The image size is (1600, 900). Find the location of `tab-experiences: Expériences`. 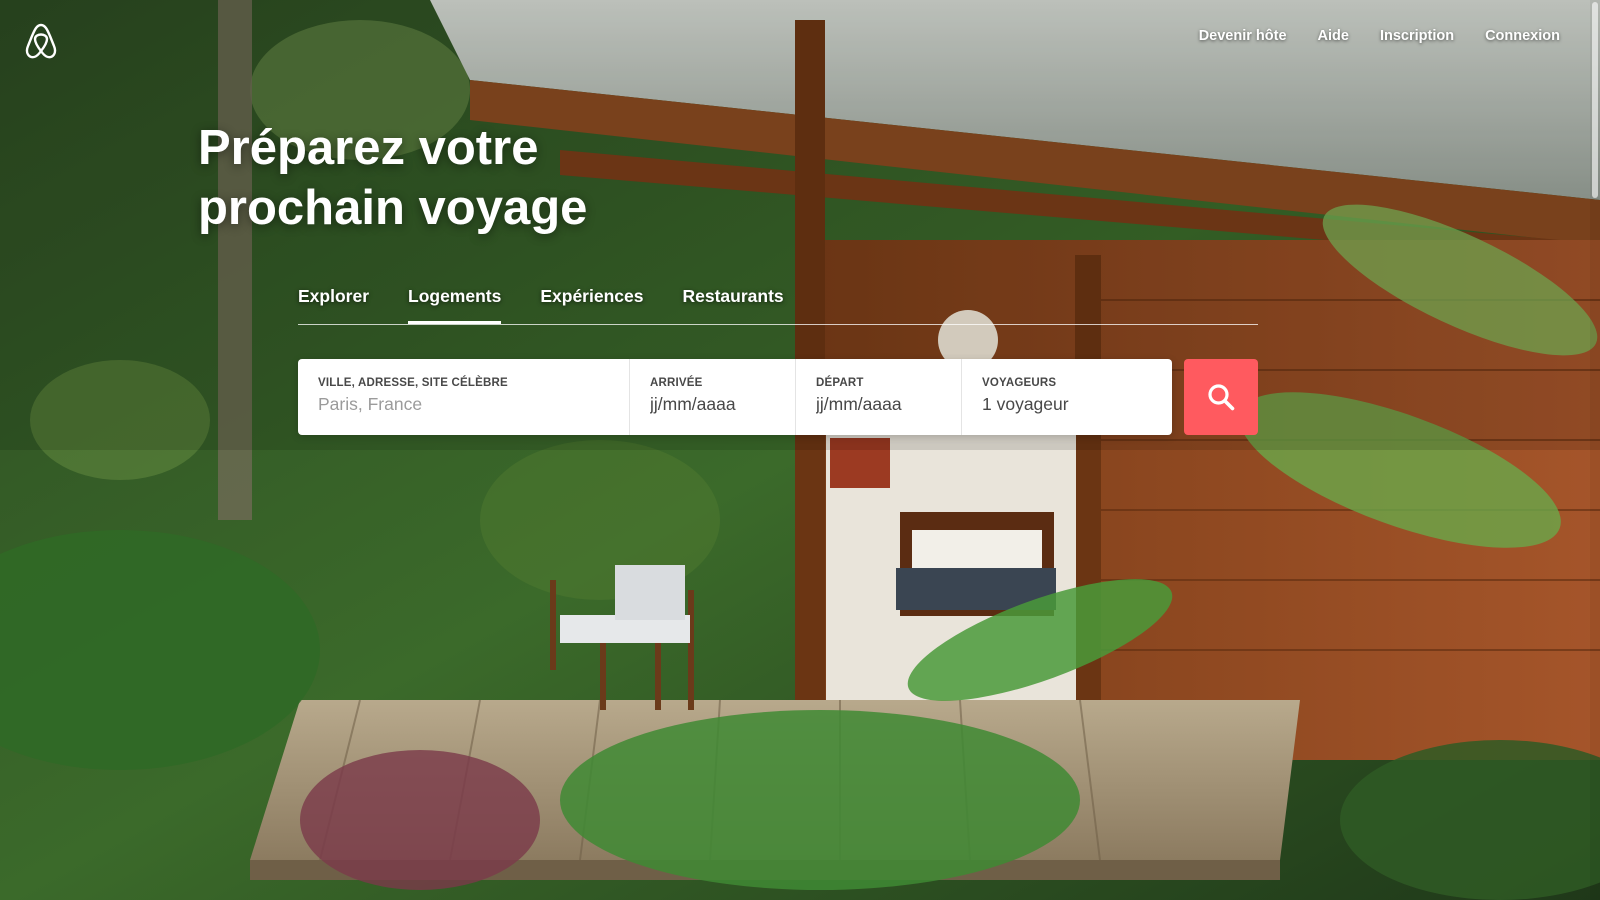

tab-experiences: Expériences is located at coordinates (591, 296).